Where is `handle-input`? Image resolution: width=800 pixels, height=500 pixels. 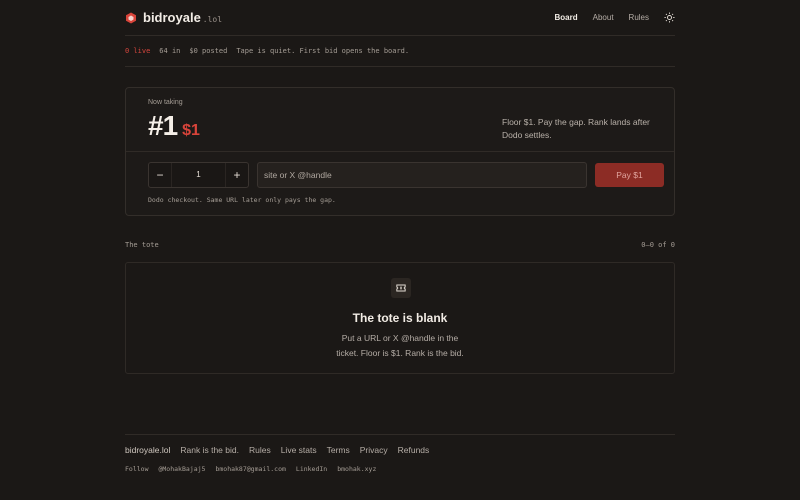 handle-input is located at coordinates (422, 175).